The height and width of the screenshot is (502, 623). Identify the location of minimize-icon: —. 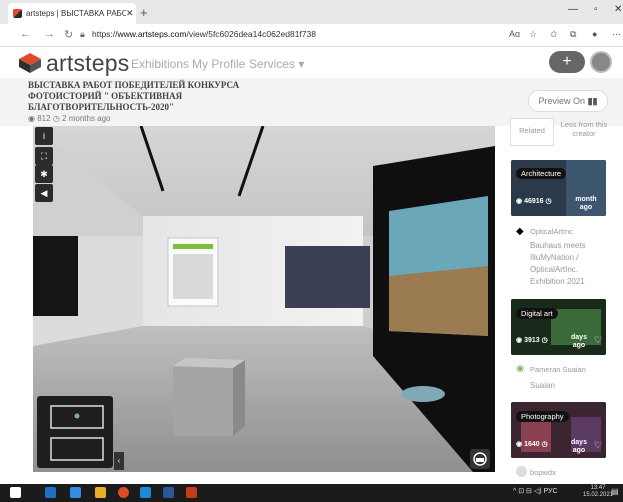
(573, 9).